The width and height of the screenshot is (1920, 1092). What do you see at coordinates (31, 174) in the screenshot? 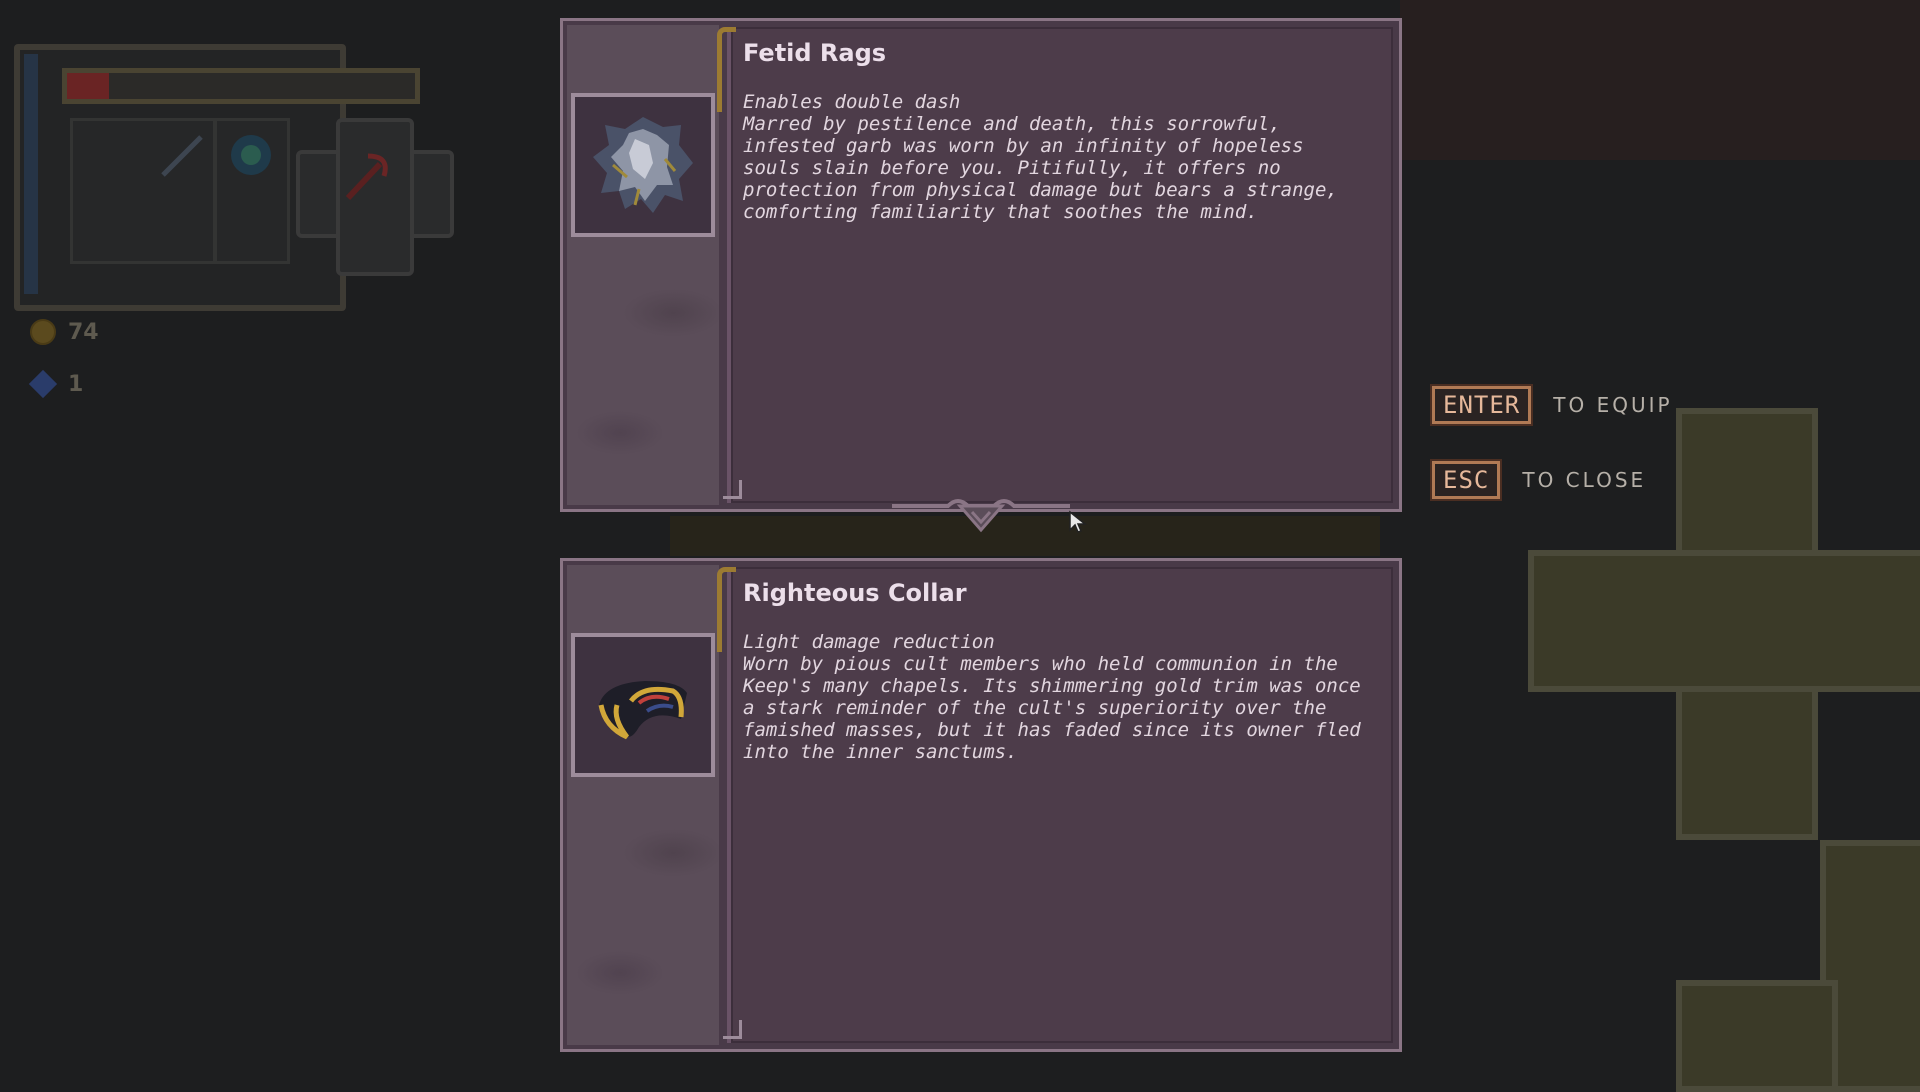
I see `mana-bar` at bounding box center [31, 174].